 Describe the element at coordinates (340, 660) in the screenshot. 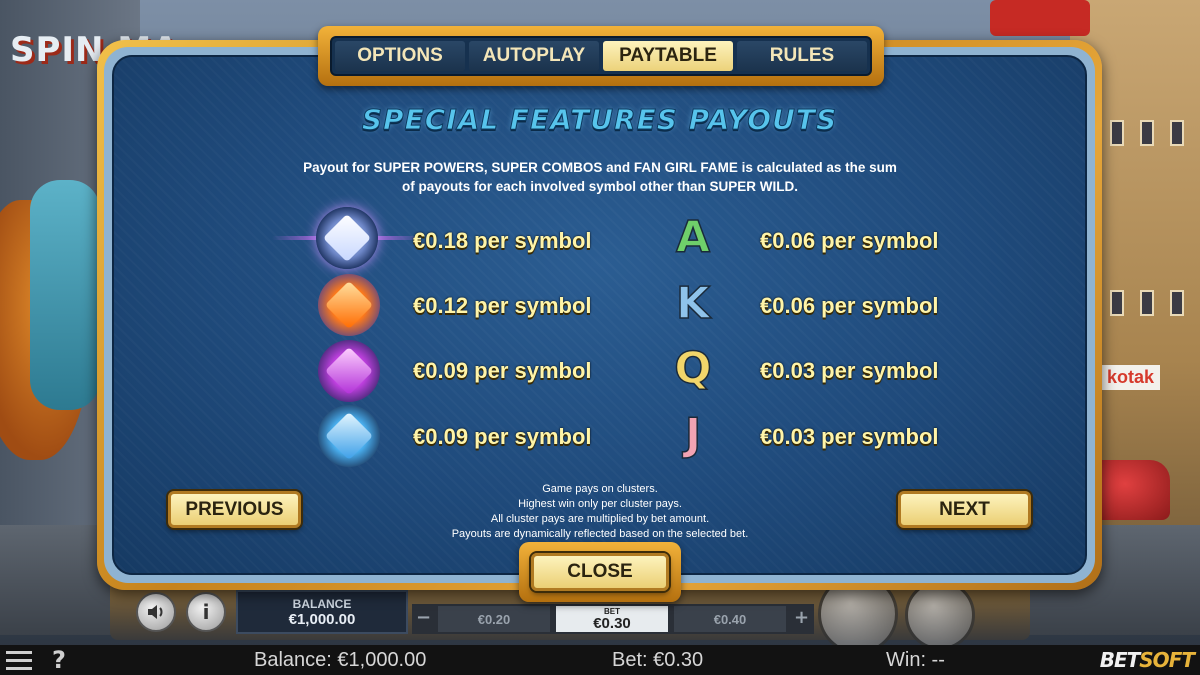

I see `status-balance: Balance: €1,000.00` at that location.